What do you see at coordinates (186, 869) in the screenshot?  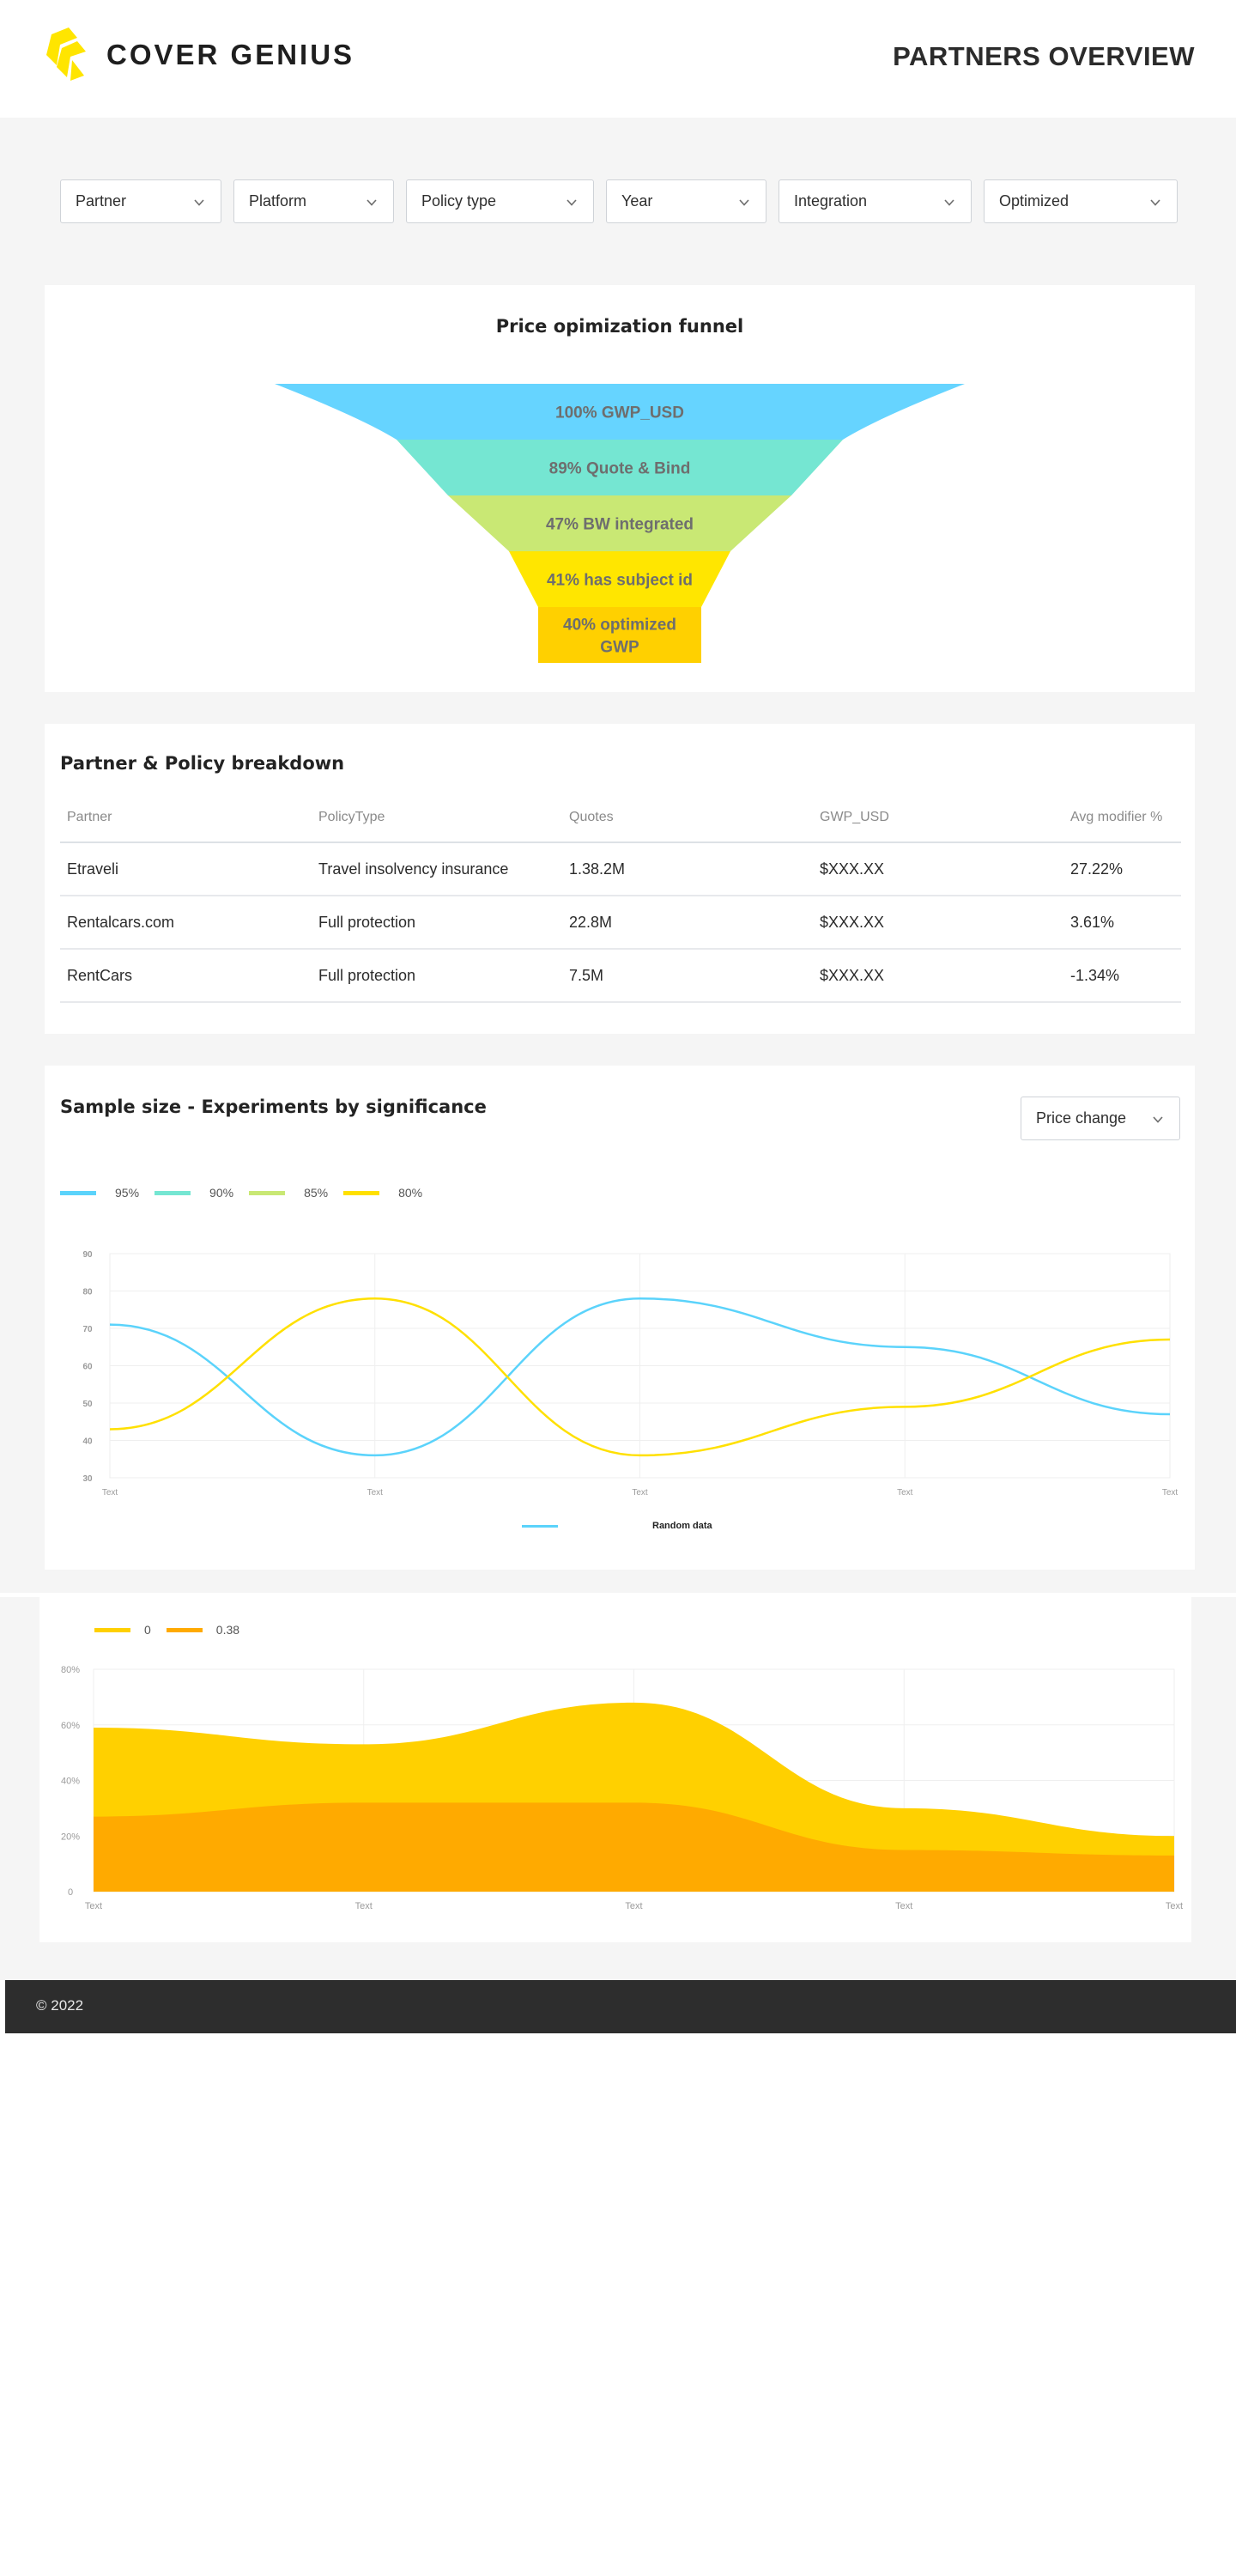 I see `partner-cell: Etraveli` at bounding box center [186, 869].